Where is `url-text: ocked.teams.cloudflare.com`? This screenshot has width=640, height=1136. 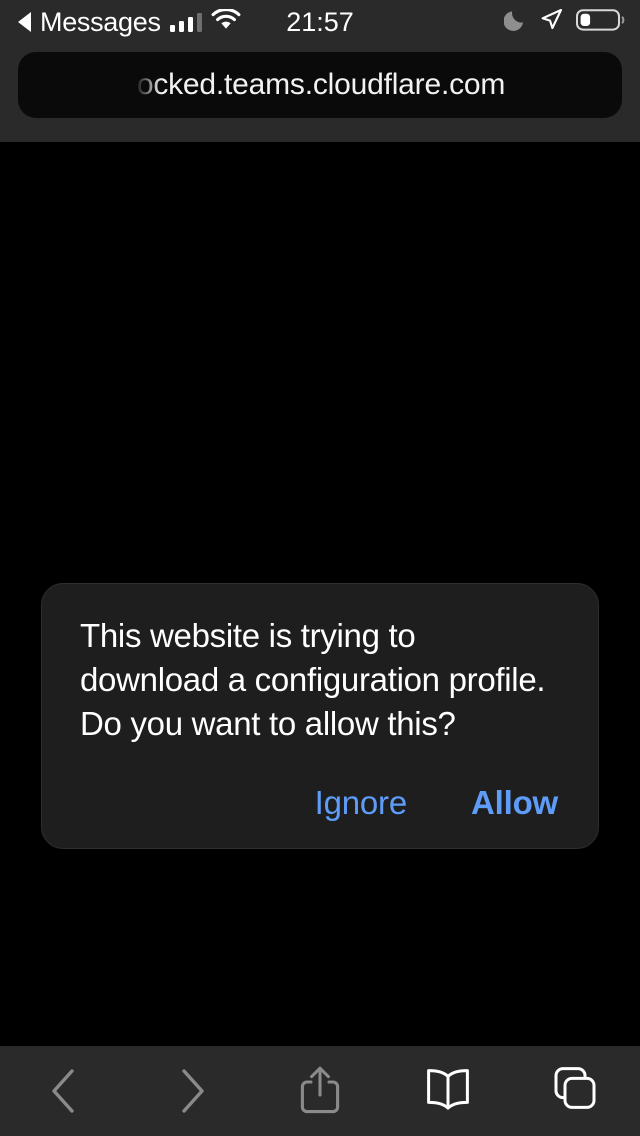
url-text: ocked.teams.cloudflare.com is located at coordinates (321, 84).